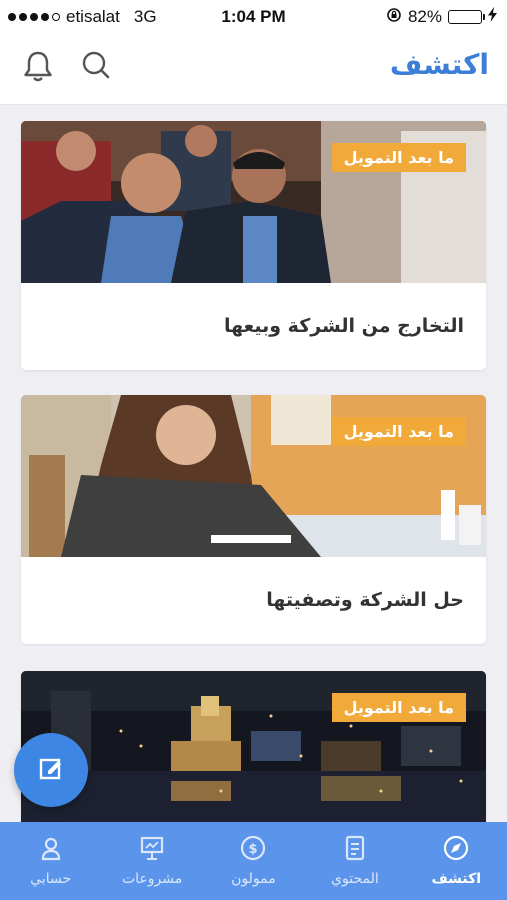 The width and height of the screenshot is (507, 900). Describe the element at coordinates (456, 879) in the screenshot. I see `tab-label: اكتشف` at that location.